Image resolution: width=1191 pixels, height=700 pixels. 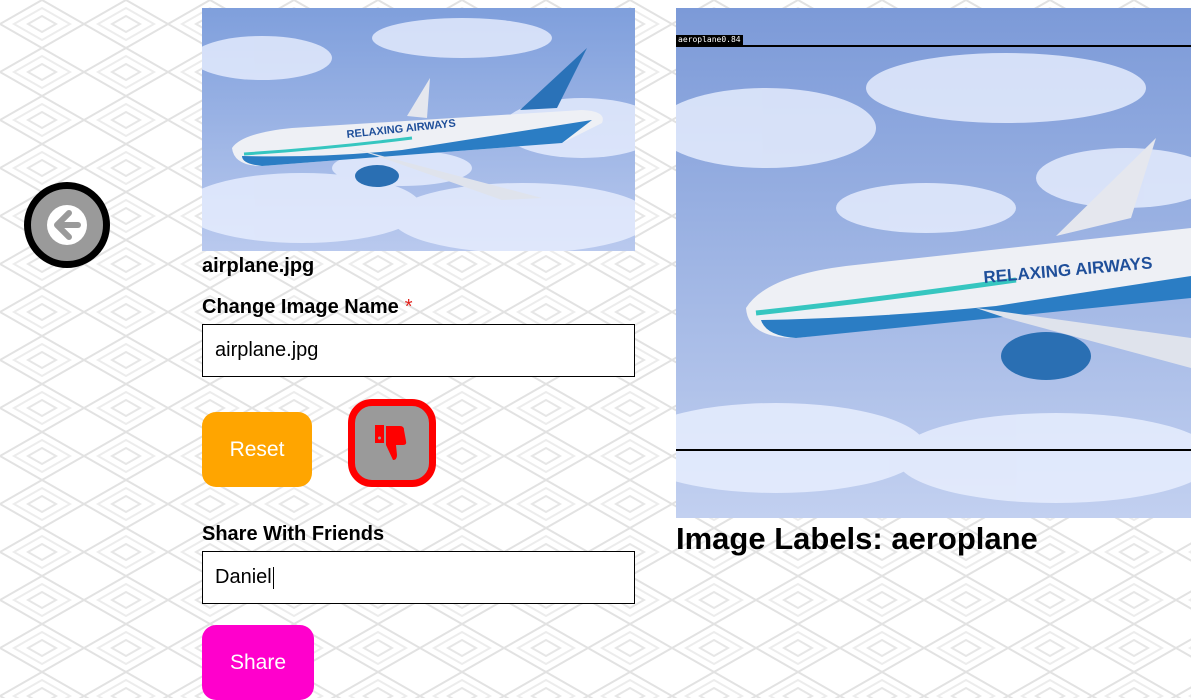 What do you see at coordinates (273, 577) in the screenshot?
I see `text-caret` at bounding box center [273, 577].